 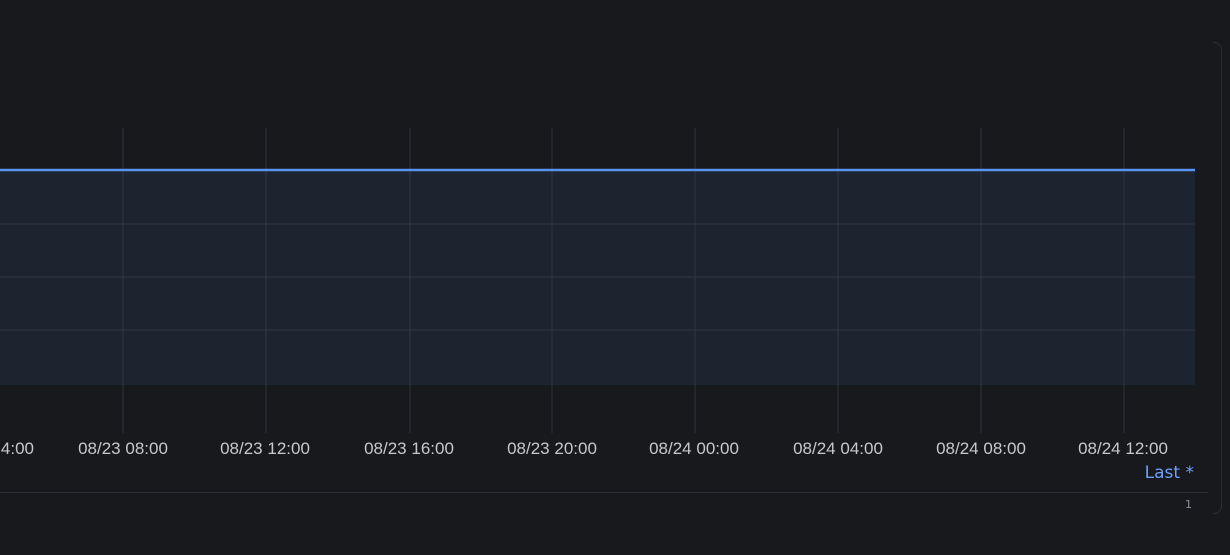 I want to click on x-tick-label: 08/24 12:00, so click(x=1123, y=448).